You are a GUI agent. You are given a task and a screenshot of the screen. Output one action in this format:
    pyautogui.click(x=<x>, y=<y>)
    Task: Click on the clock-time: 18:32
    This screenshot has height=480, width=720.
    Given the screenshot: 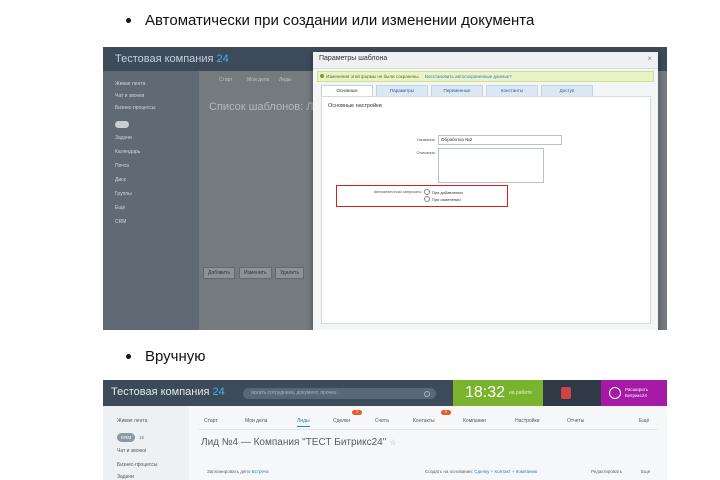 What is the action you would take?
    pyautogui.click(x=485, y=392)
    